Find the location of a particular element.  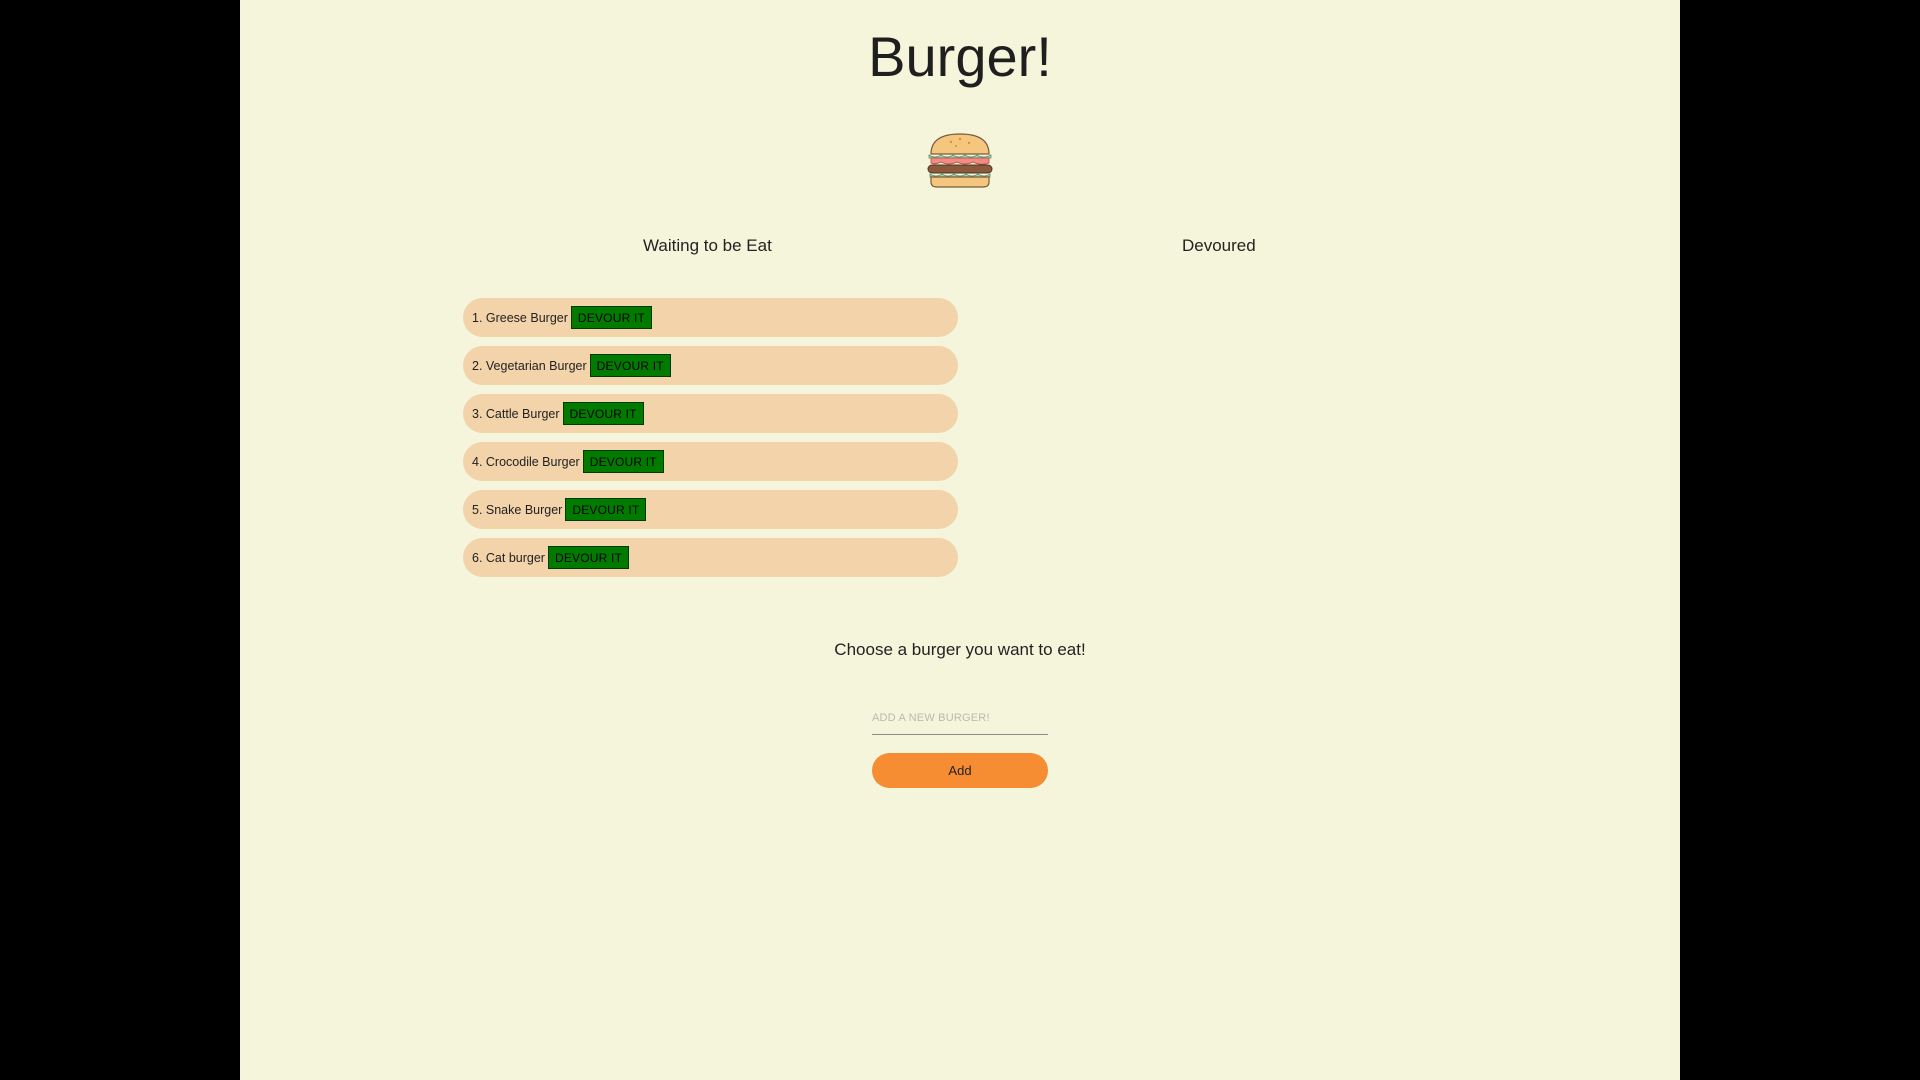

devoured-column-heading: Devoured is located at coordinates (1219, 245).